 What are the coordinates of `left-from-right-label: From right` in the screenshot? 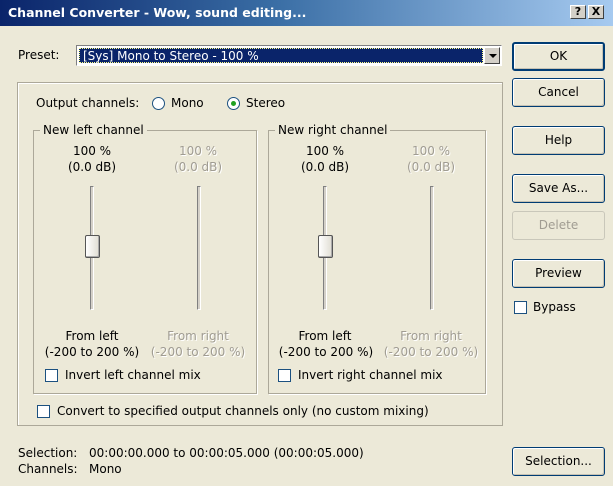 It's located at (198, 336).